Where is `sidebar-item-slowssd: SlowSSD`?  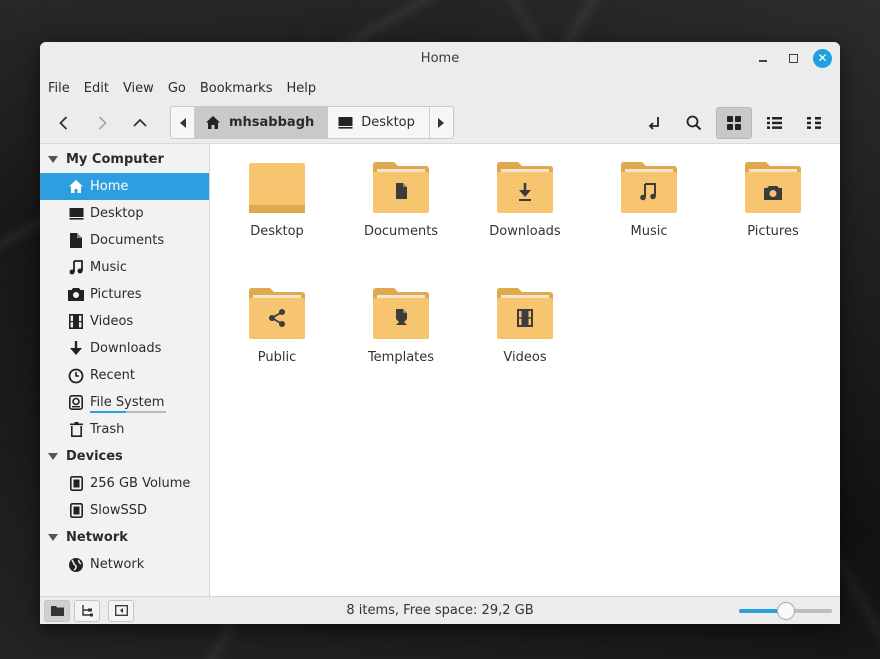 sidebar-item-slowssd: SlowSSD is located at coordinates (124, 510).